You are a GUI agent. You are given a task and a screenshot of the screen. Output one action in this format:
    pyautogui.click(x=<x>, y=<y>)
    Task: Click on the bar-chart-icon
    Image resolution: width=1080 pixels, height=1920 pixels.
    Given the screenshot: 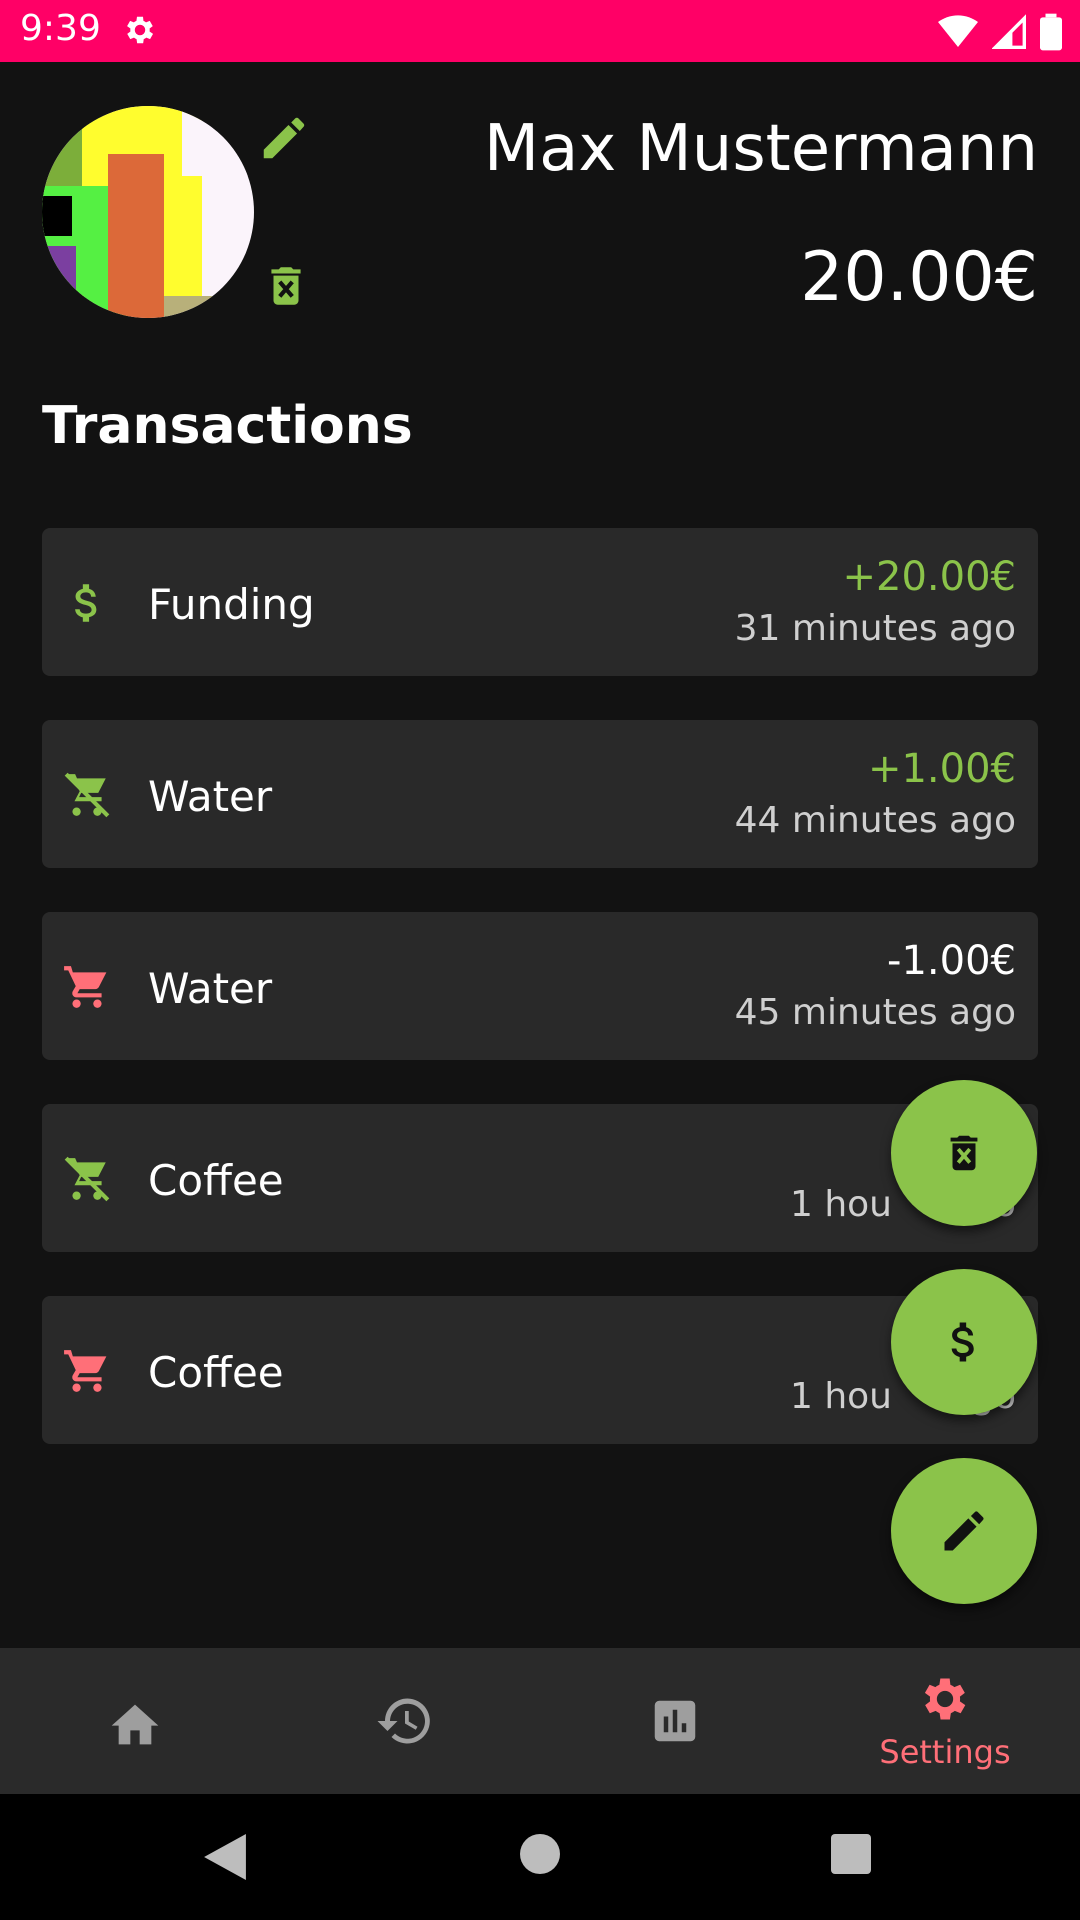 What is the action you would take?
    pyautogui.click(x=675, y=1721)
    